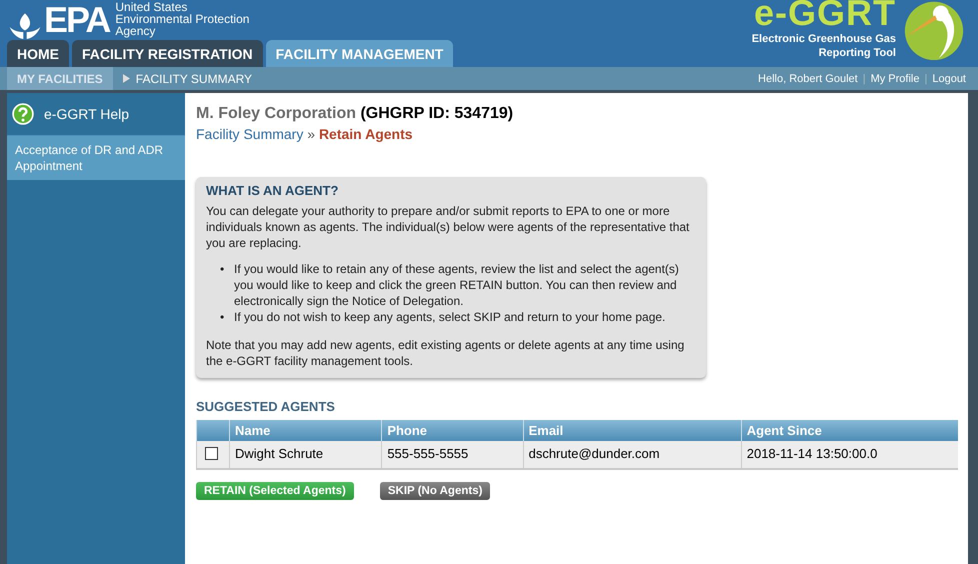  Describe the element at coordinates (824, 39) in the screenshot. I see `app-subtitle-line: Electronic Greenhouse Gas` at that location.